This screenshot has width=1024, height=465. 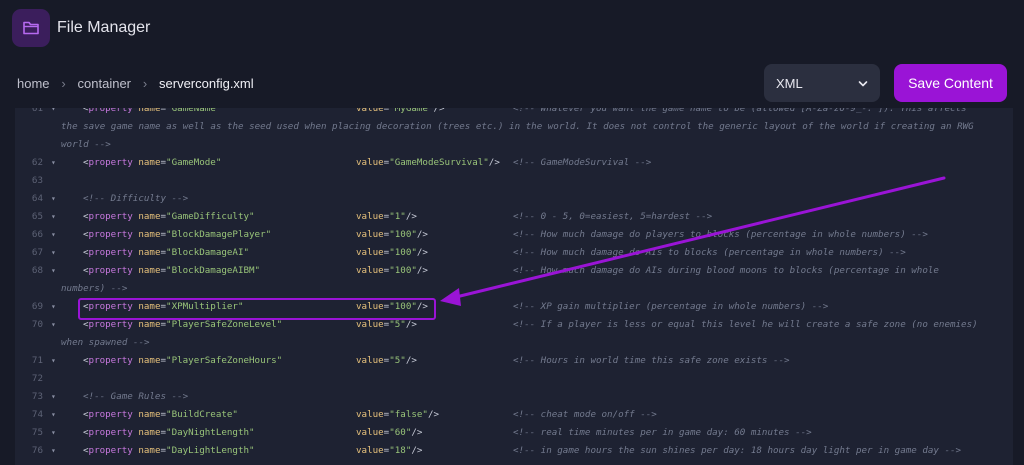 I want to click on annotation-arrow, so click(x=693, y=241).